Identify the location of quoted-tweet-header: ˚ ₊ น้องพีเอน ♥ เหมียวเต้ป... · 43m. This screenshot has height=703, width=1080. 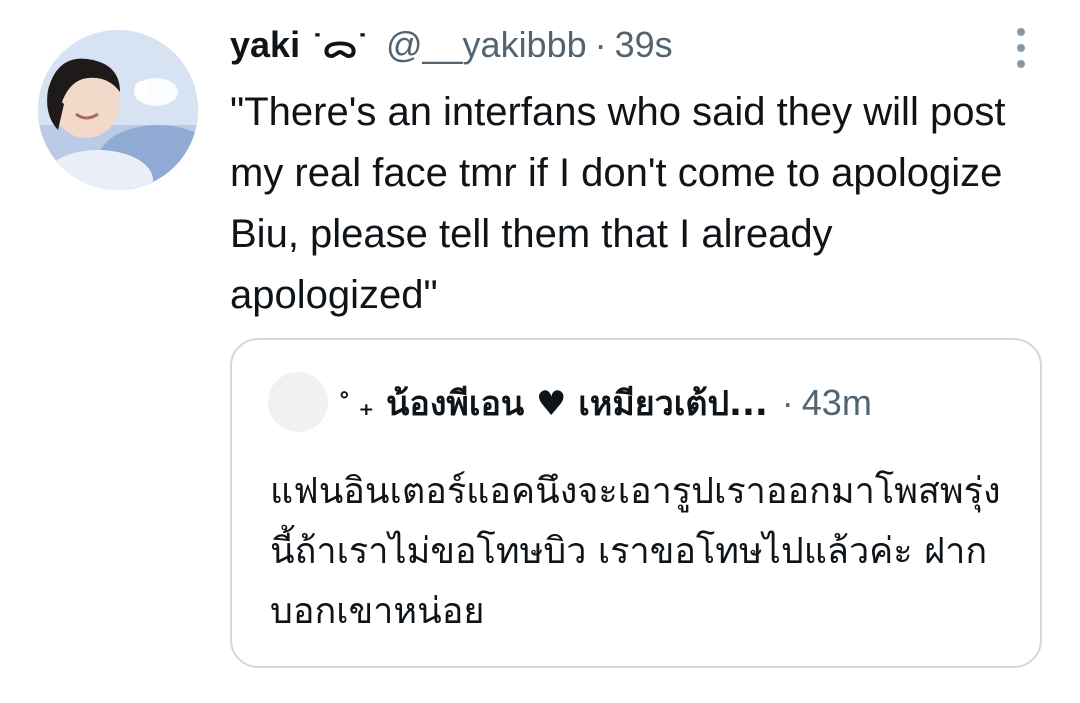
(606, 404).